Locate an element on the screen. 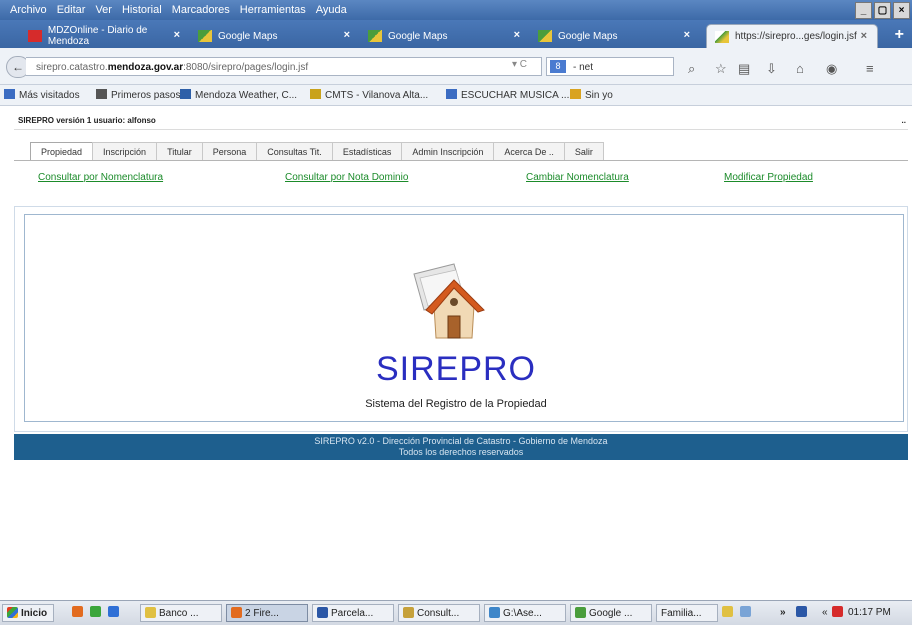  quicklaunch-chrome-icon is located at coordinates (97, 613).